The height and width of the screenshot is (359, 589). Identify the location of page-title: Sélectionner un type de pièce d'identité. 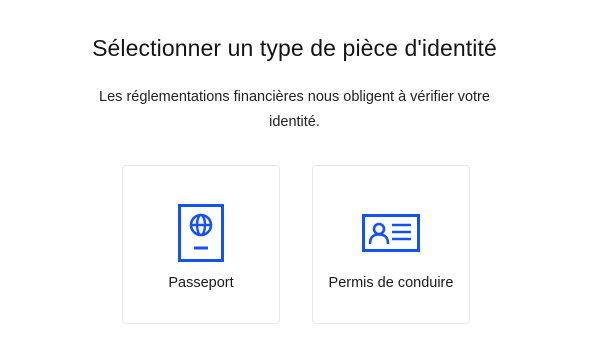
(294, 48).